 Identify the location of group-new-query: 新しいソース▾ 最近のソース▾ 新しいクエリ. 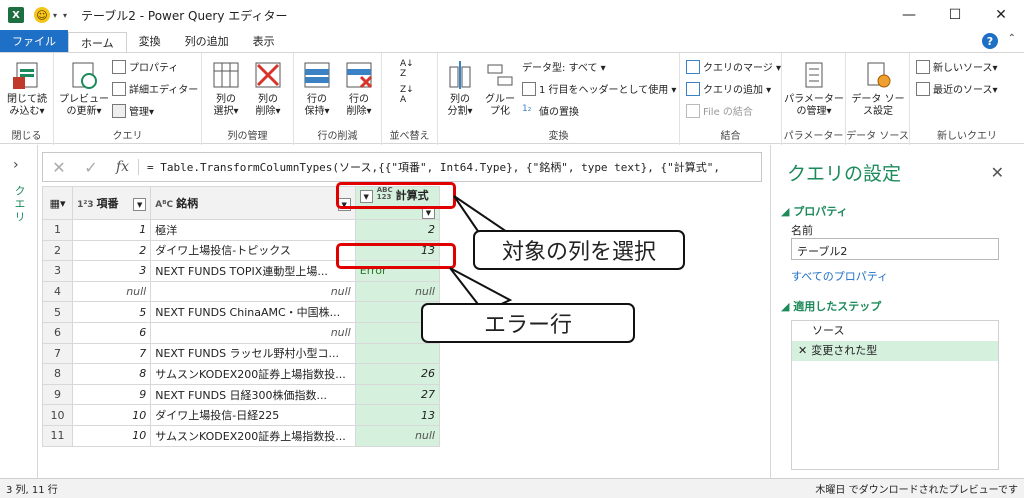
(967, 99).